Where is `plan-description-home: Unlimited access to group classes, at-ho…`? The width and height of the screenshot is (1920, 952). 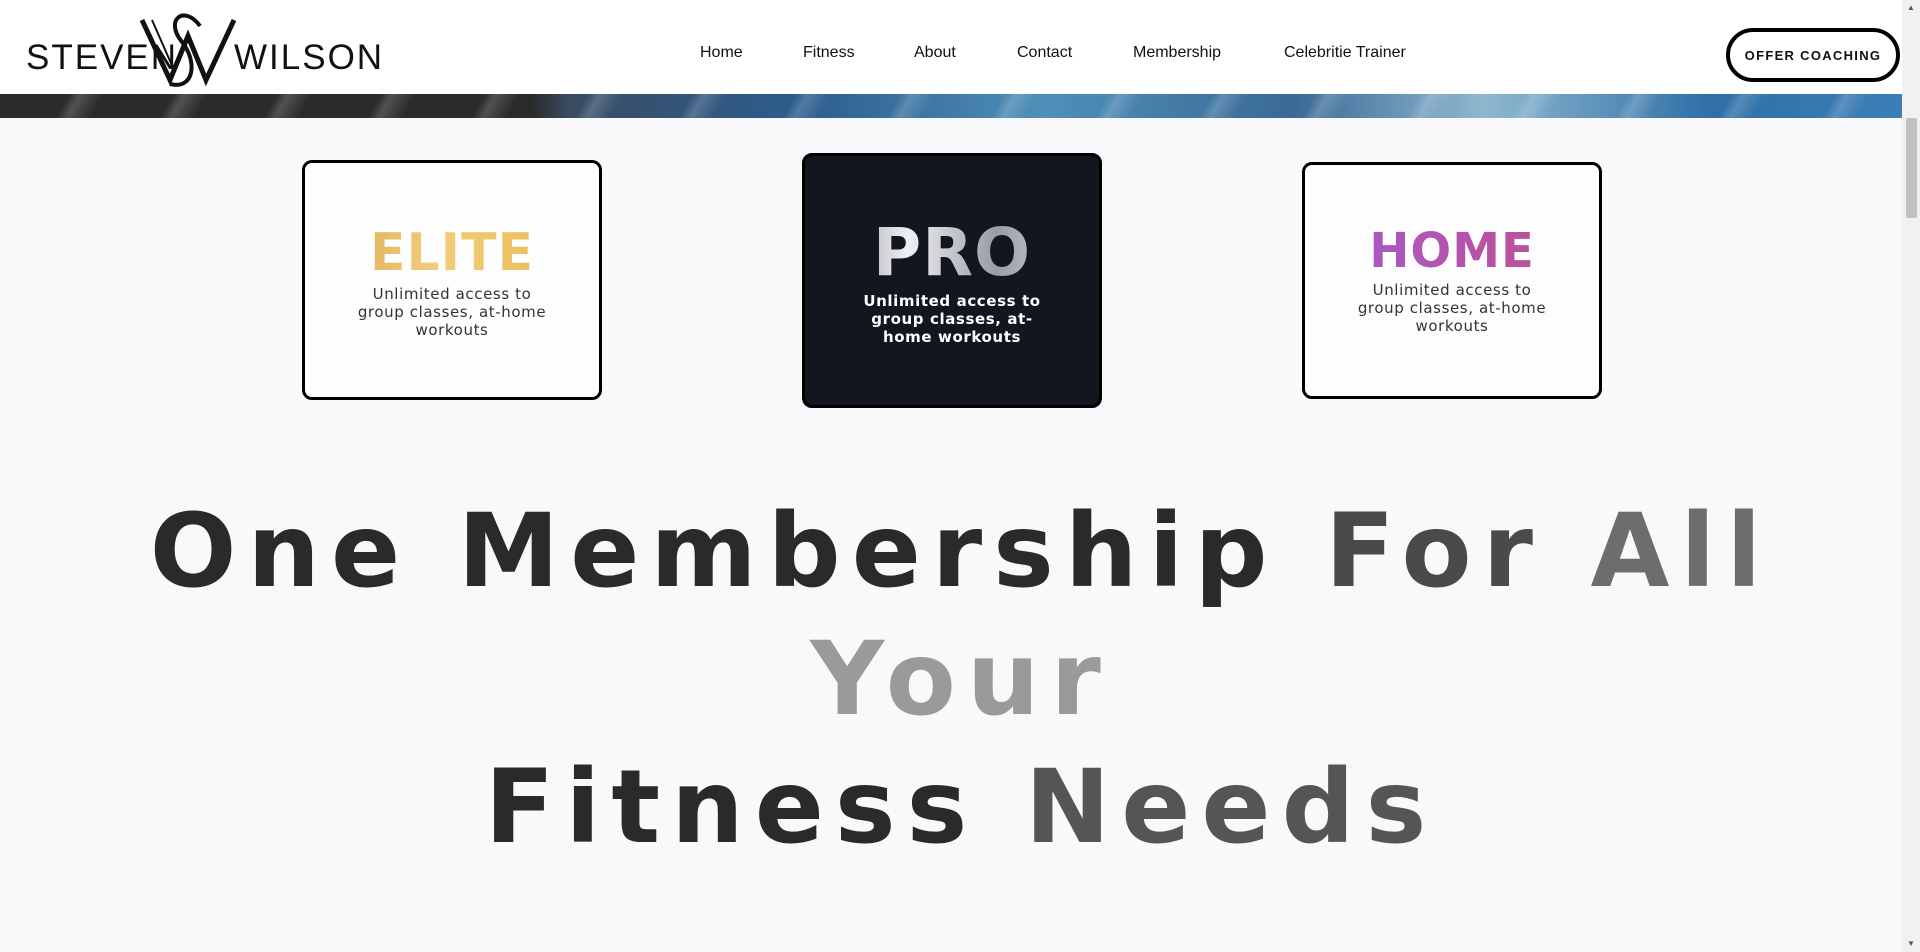 plan-description-home: Unlimited access to group classes, at-ho… is located at coordinates (1452, 308).